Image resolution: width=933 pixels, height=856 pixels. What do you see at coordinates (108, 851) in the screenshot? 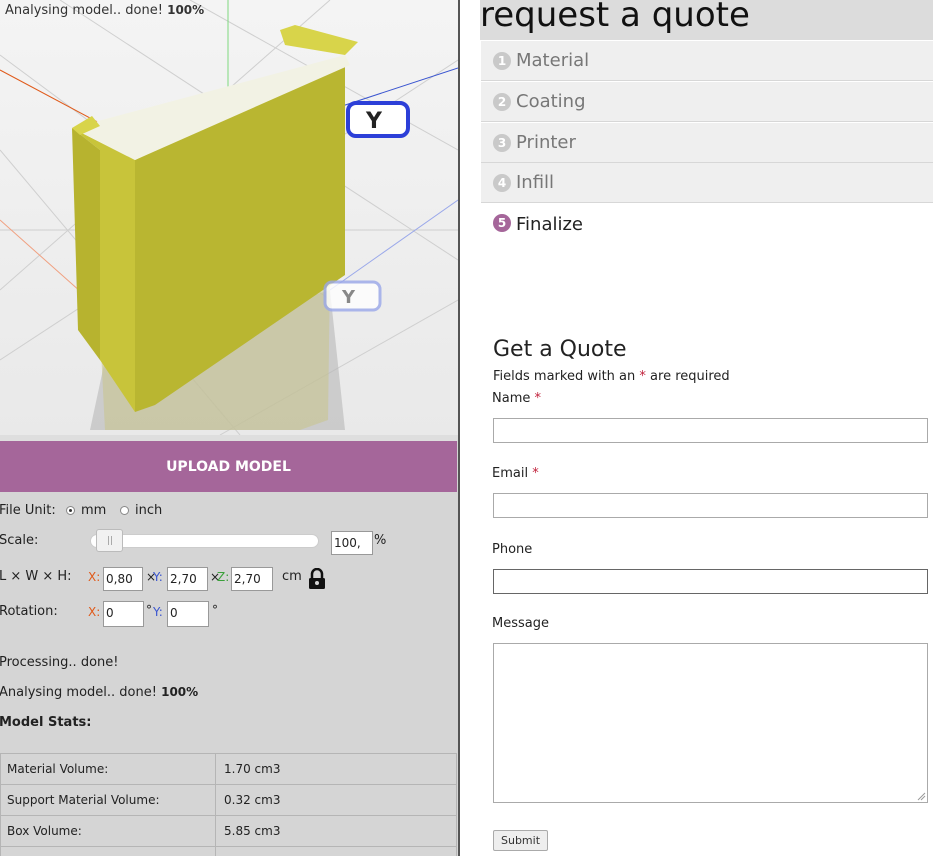
I see `stat-label-empty` at bounding box center [108, 851].